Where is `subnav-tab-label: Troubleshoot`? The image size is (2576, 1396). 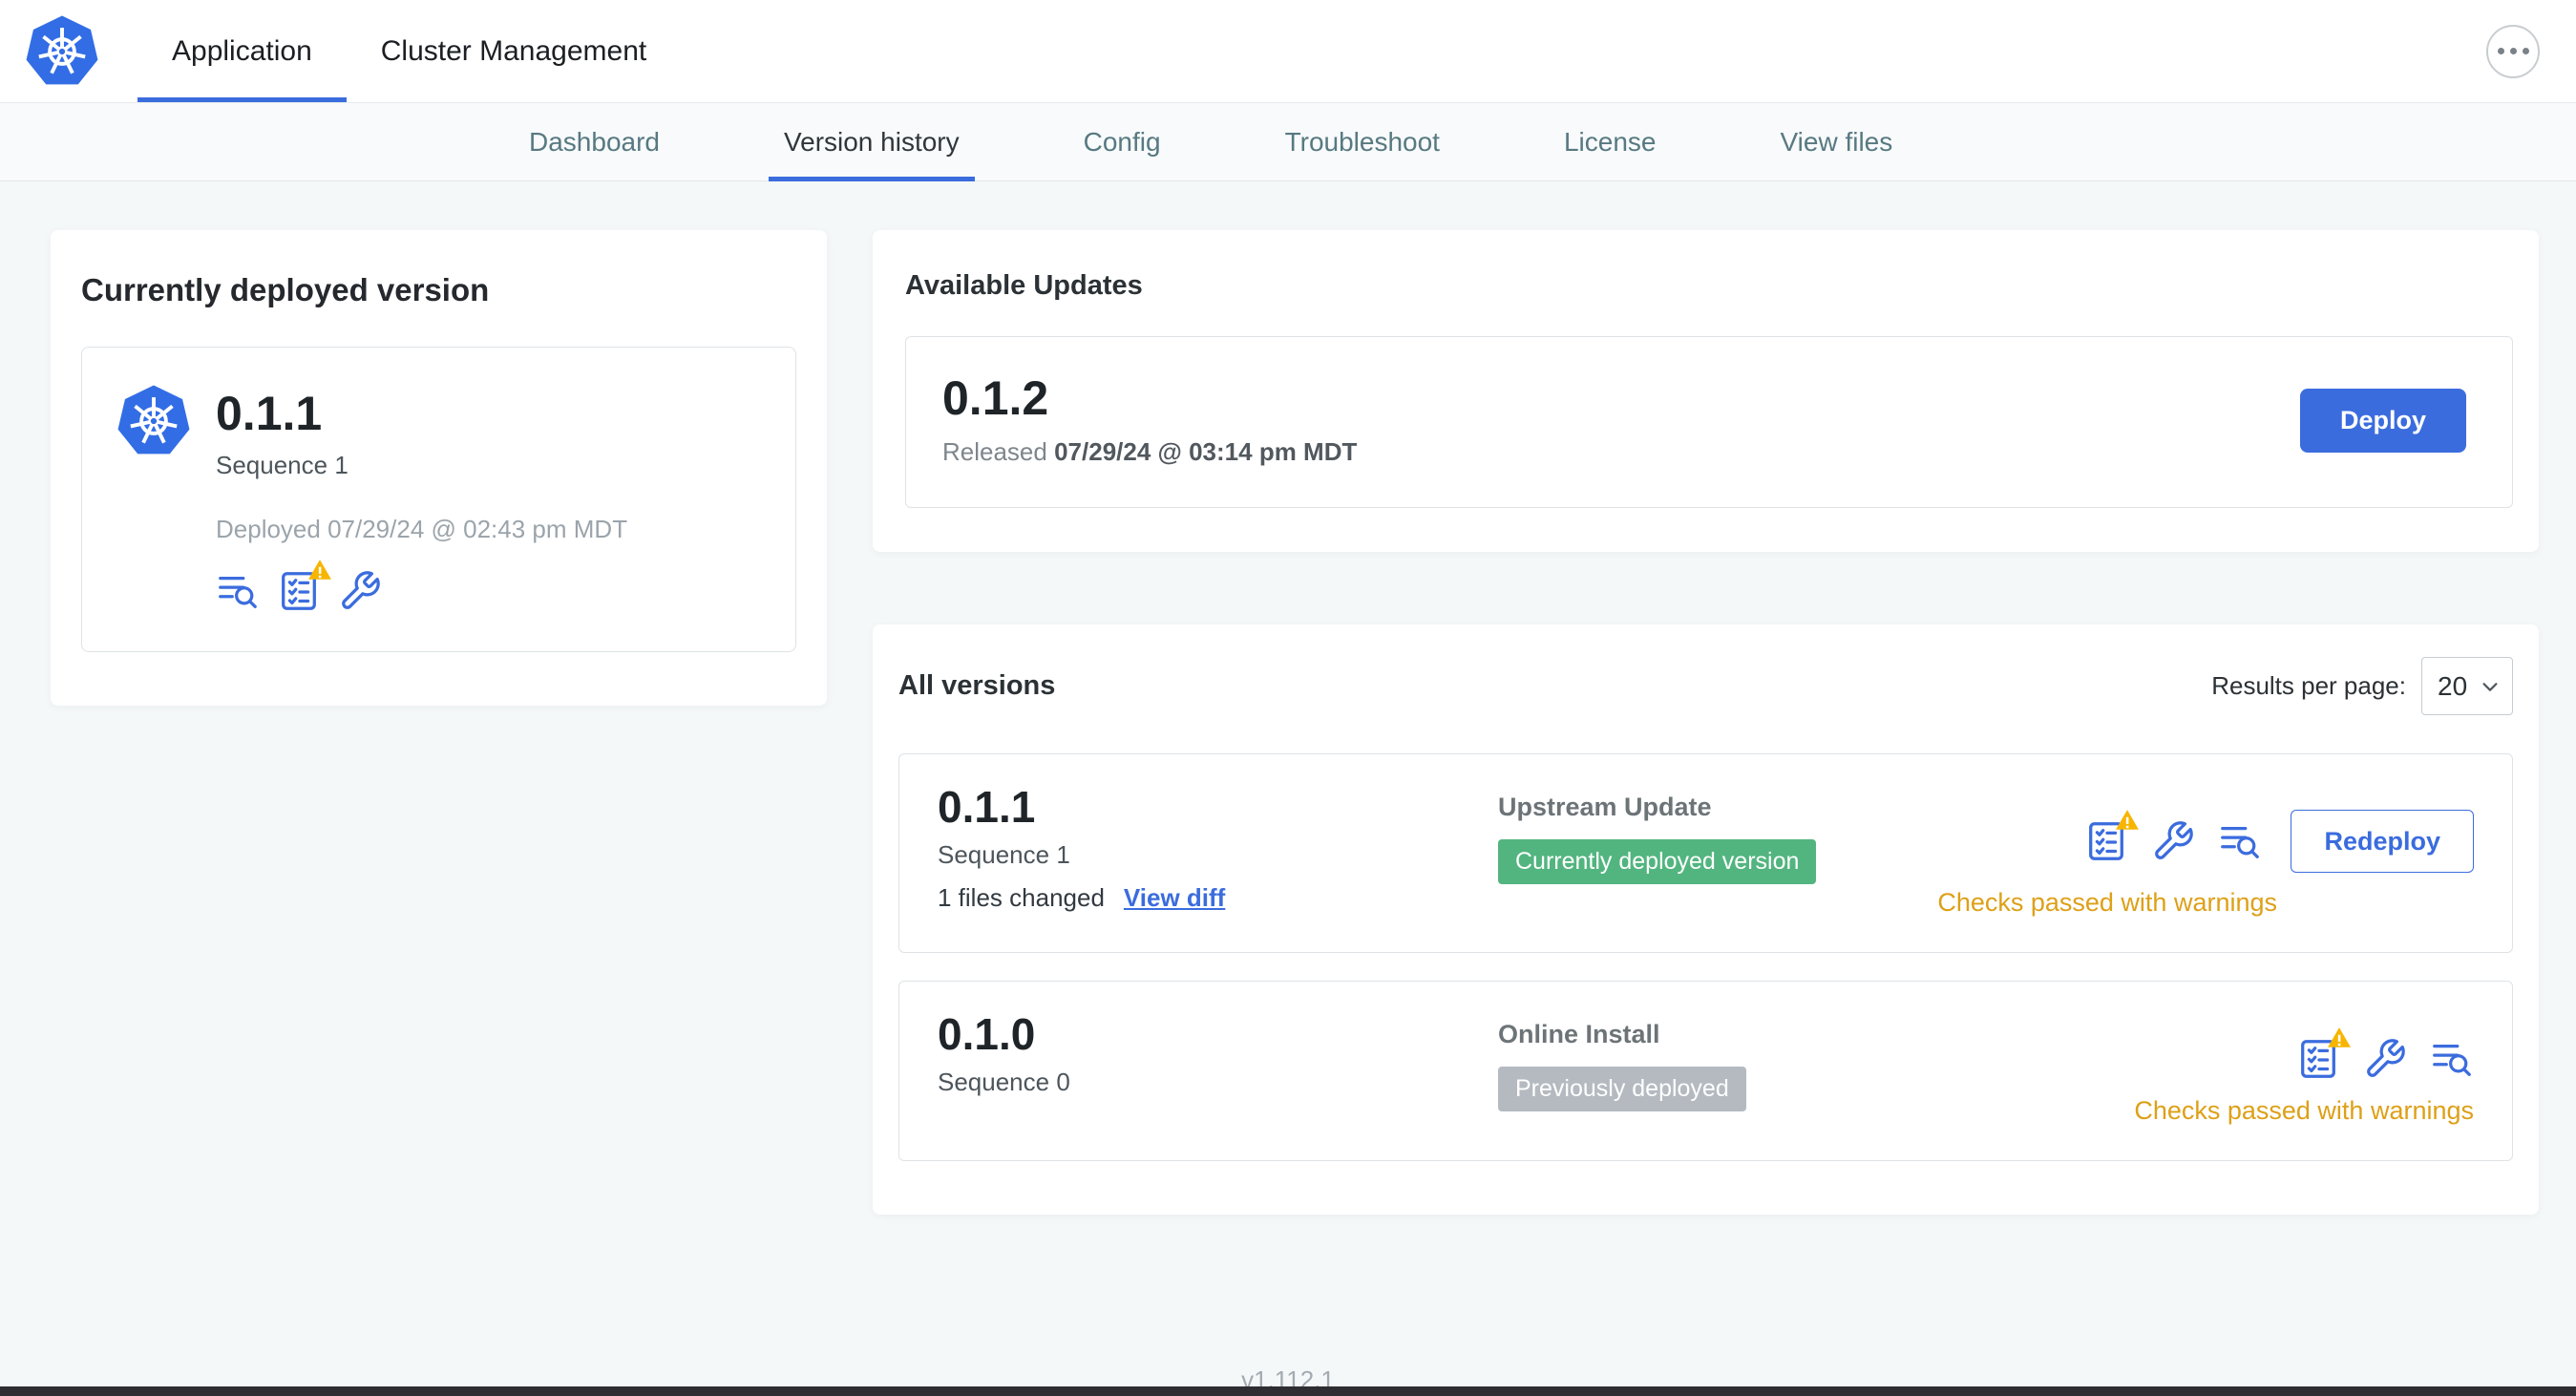 subnav-tab-label: Troubleshoot is located at coordinates (1362, 141).